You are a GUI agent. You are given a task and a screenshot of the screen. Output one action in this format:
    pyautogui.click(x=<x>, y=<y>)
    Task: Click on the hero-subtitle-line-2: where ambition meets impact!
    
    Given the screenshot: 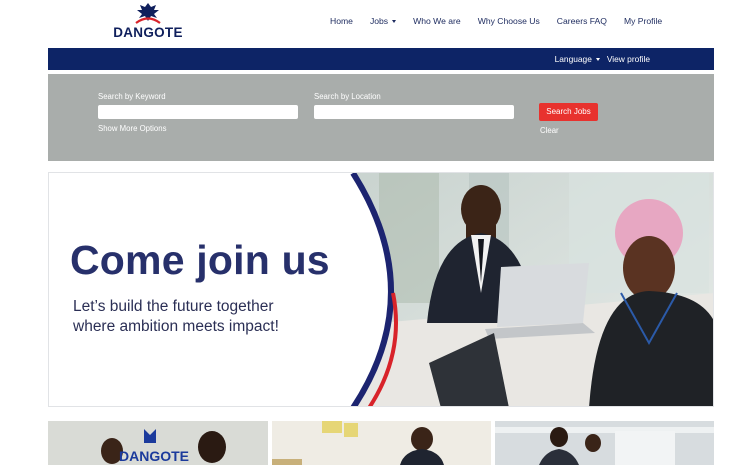 What is the action you would take?
    pyautogui.click(x=176, y=326)
    